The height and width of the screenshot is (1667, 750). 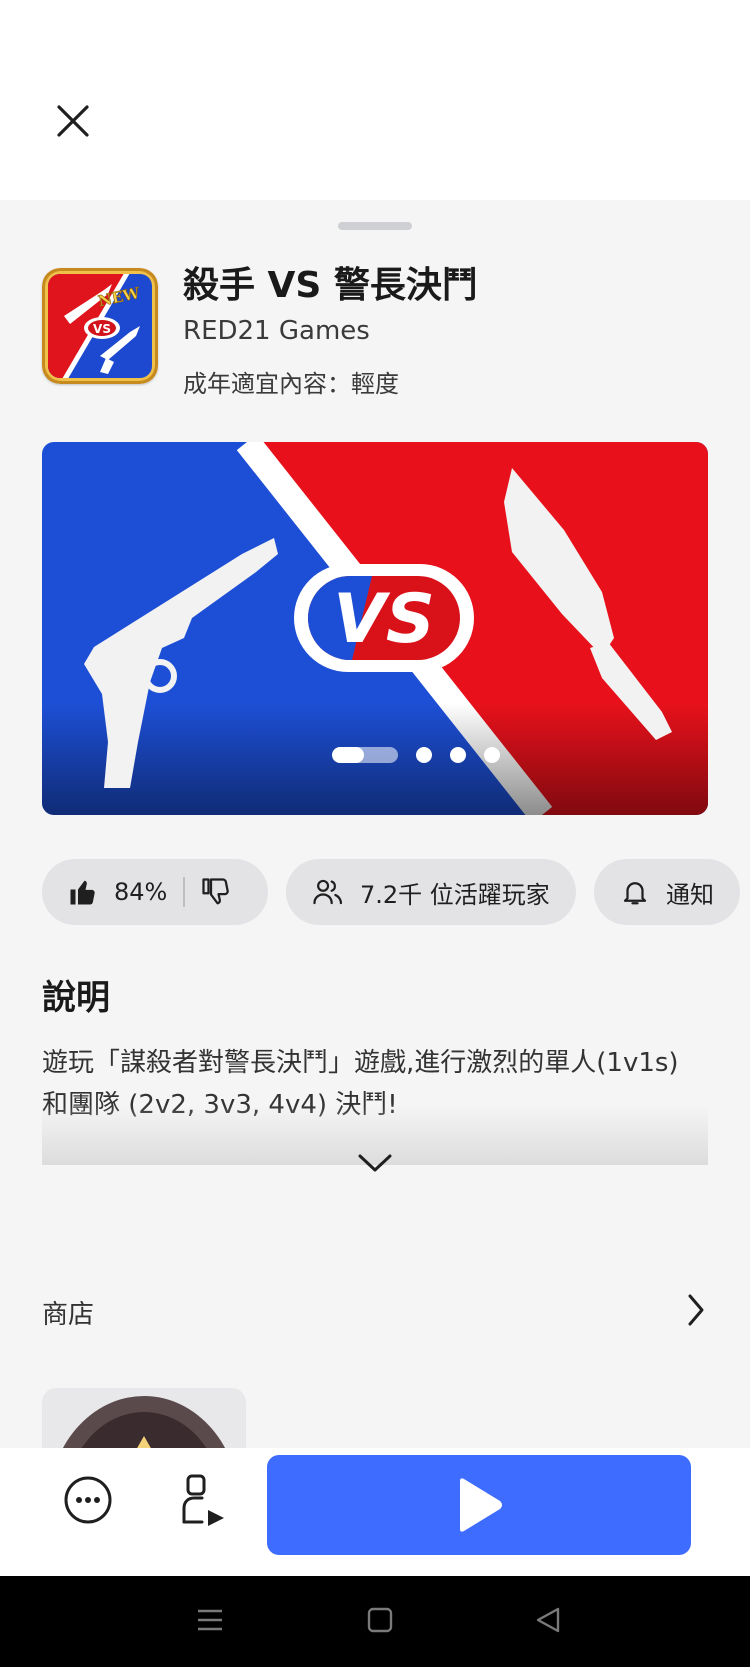 I want to click on system-navigation-bar, so click(x=375, y=1621).